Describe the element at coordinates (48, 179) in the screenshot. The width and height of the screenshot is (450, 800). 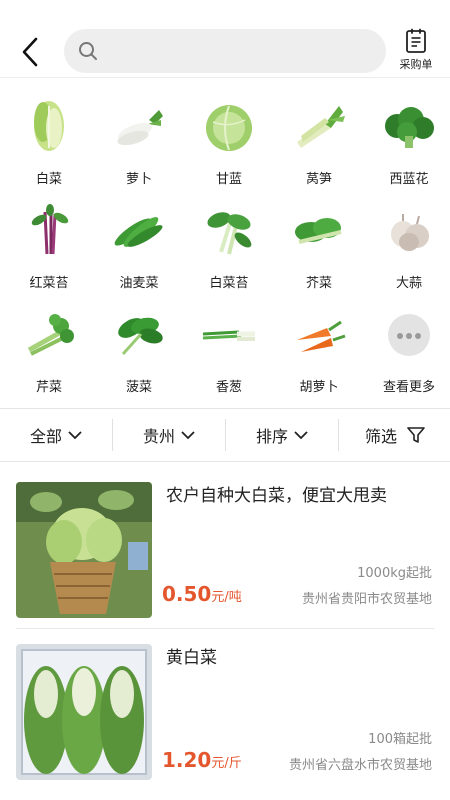
I see `category-label: 白菜` at that location.